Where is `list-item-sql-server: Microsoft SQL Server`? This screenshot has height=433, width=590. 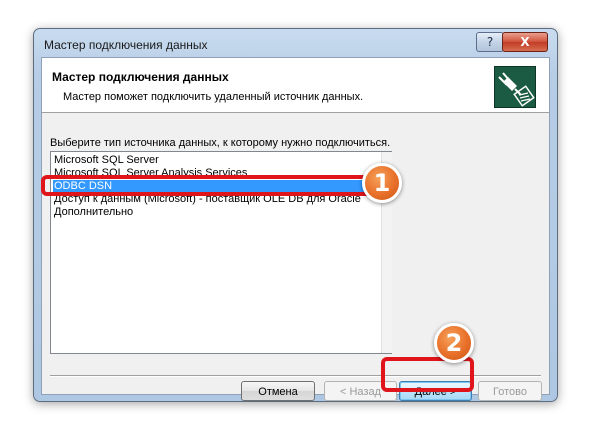
list-item-sql-server: Microsoft SQL Server is located at coordinates (216, 160).